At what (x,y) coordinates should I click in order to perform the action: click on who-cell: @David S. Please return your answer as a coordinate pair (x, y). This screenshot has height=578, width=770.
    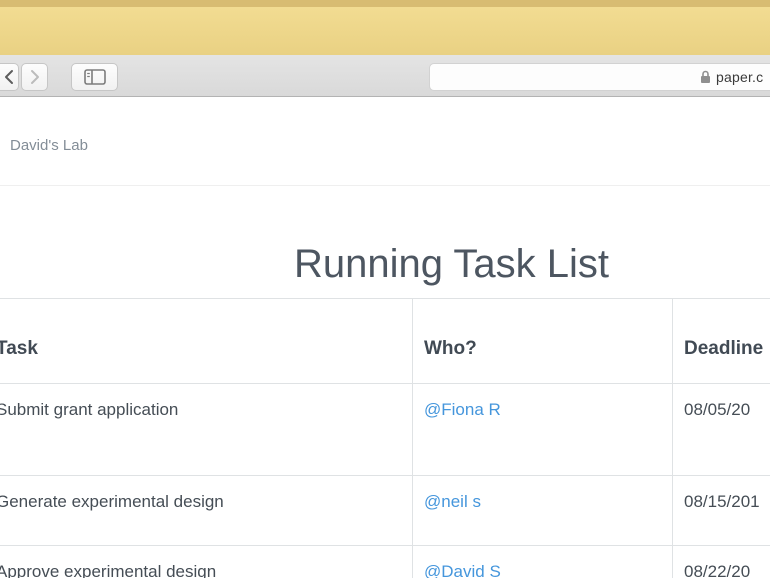
    Looking at the image, I should click on (543, 562).